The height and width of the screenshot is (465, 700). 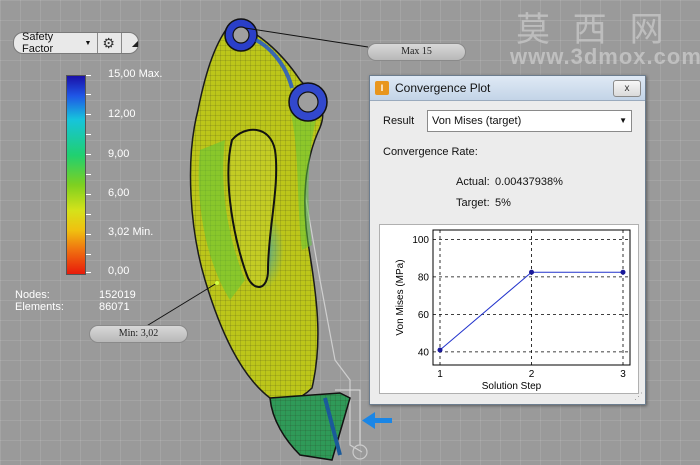 What do you see at coordinates (532, 374) in the screenshot?
I see `x-tick-label: 2` at bounding box center [532, 374].